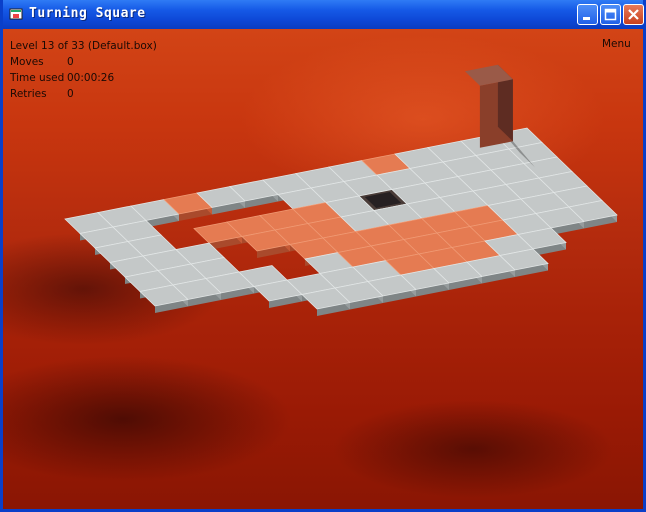 The image size is (646, 512). I want to click on maximize-icon, so click(610, 14).